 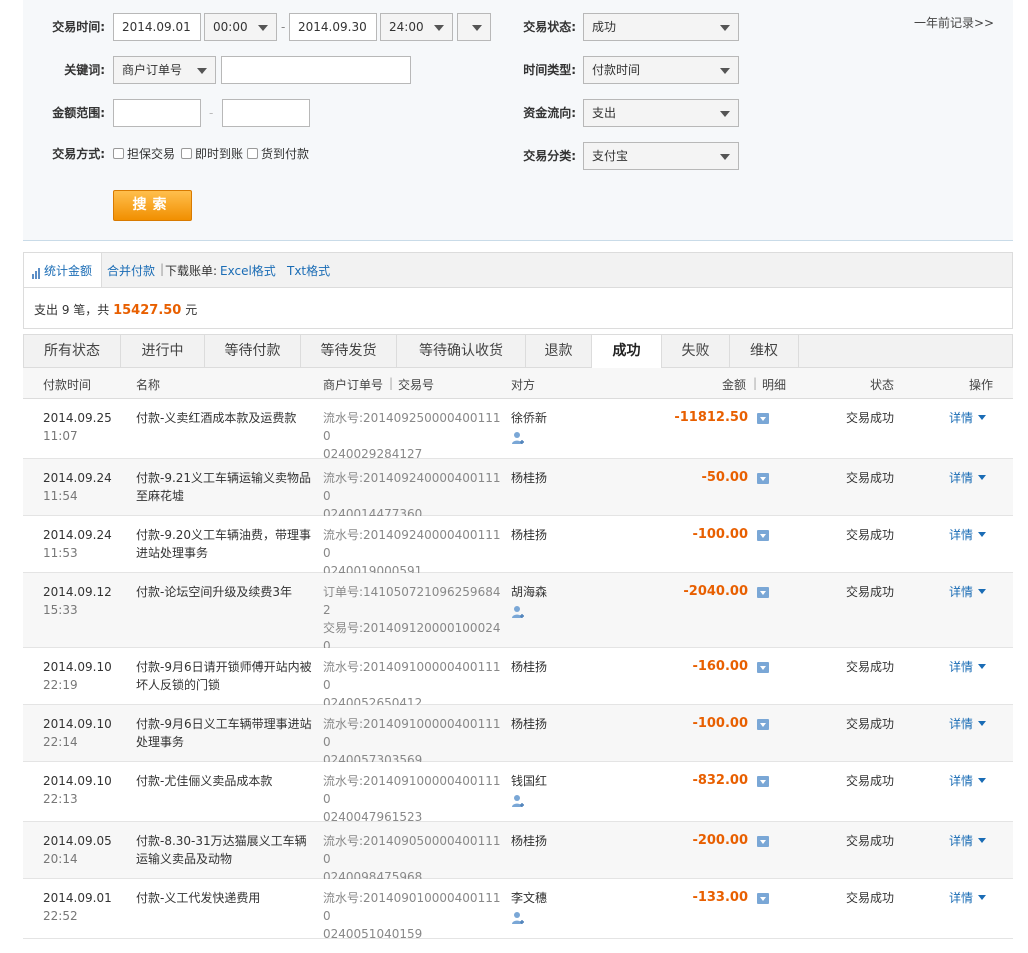 I want to click on start-date-input: 2014.09.01, so click(x=157, y=27).